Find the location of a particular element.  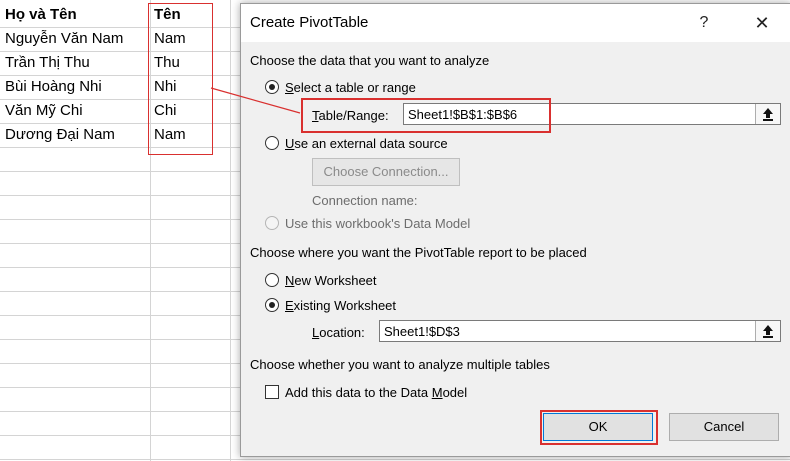

highlight-connector-line is located at coordinates (255, 100).